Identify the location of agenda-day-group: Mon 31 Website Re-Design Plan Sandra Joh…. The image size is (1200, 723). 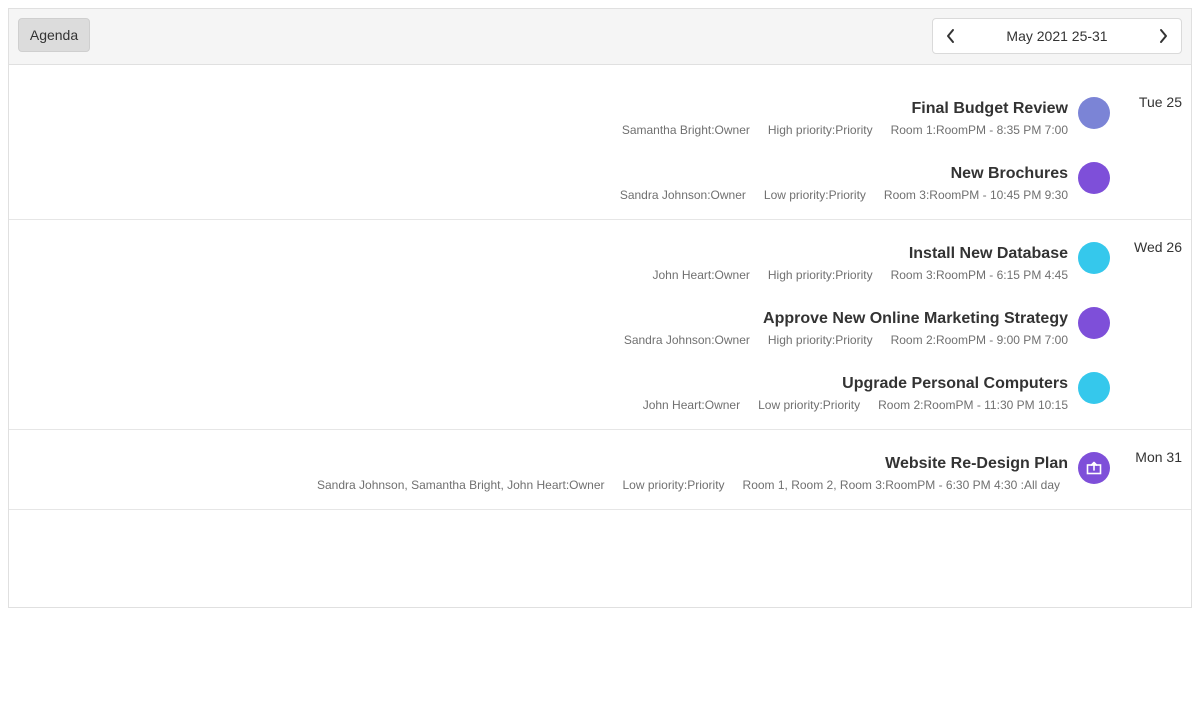
(600, 470).